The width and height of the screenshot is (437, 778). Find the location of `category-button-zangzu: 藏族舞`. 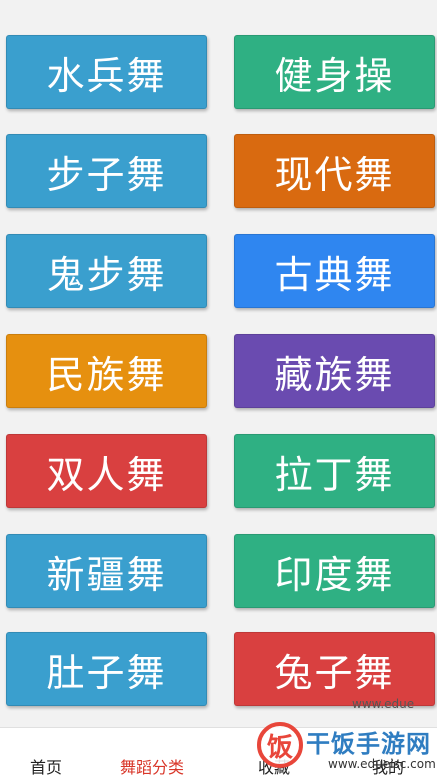

category-button-zangzu: 藏族舞 is located at coordinates (334, 371).